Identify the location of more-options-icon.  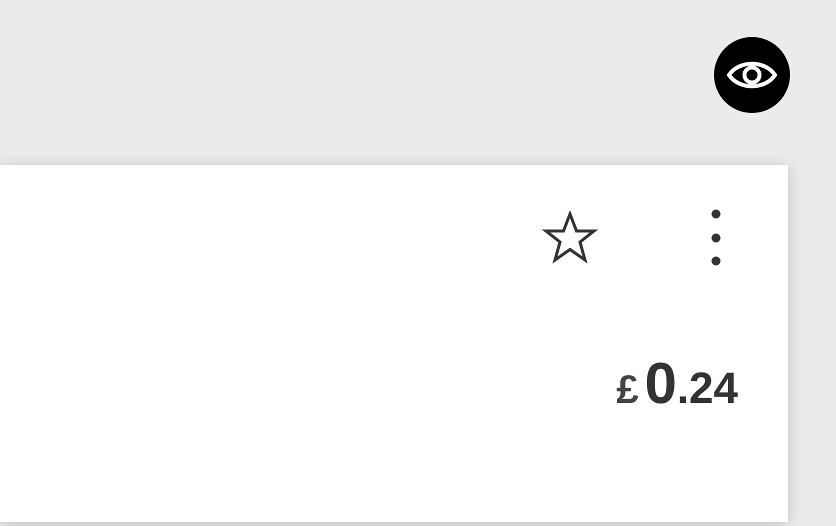
(716, 238).